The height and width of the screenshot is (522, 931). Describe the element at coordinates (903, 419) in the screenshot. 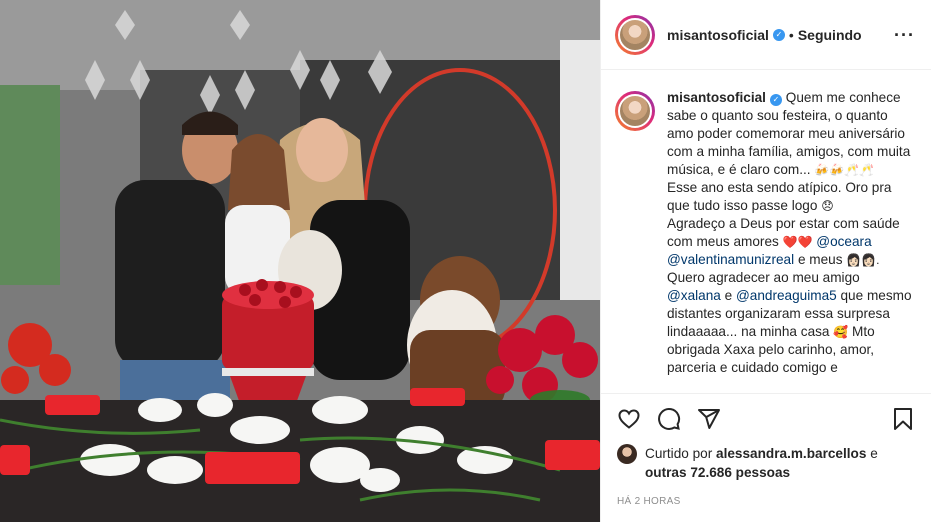

I see `bookmark-icon` at that location.